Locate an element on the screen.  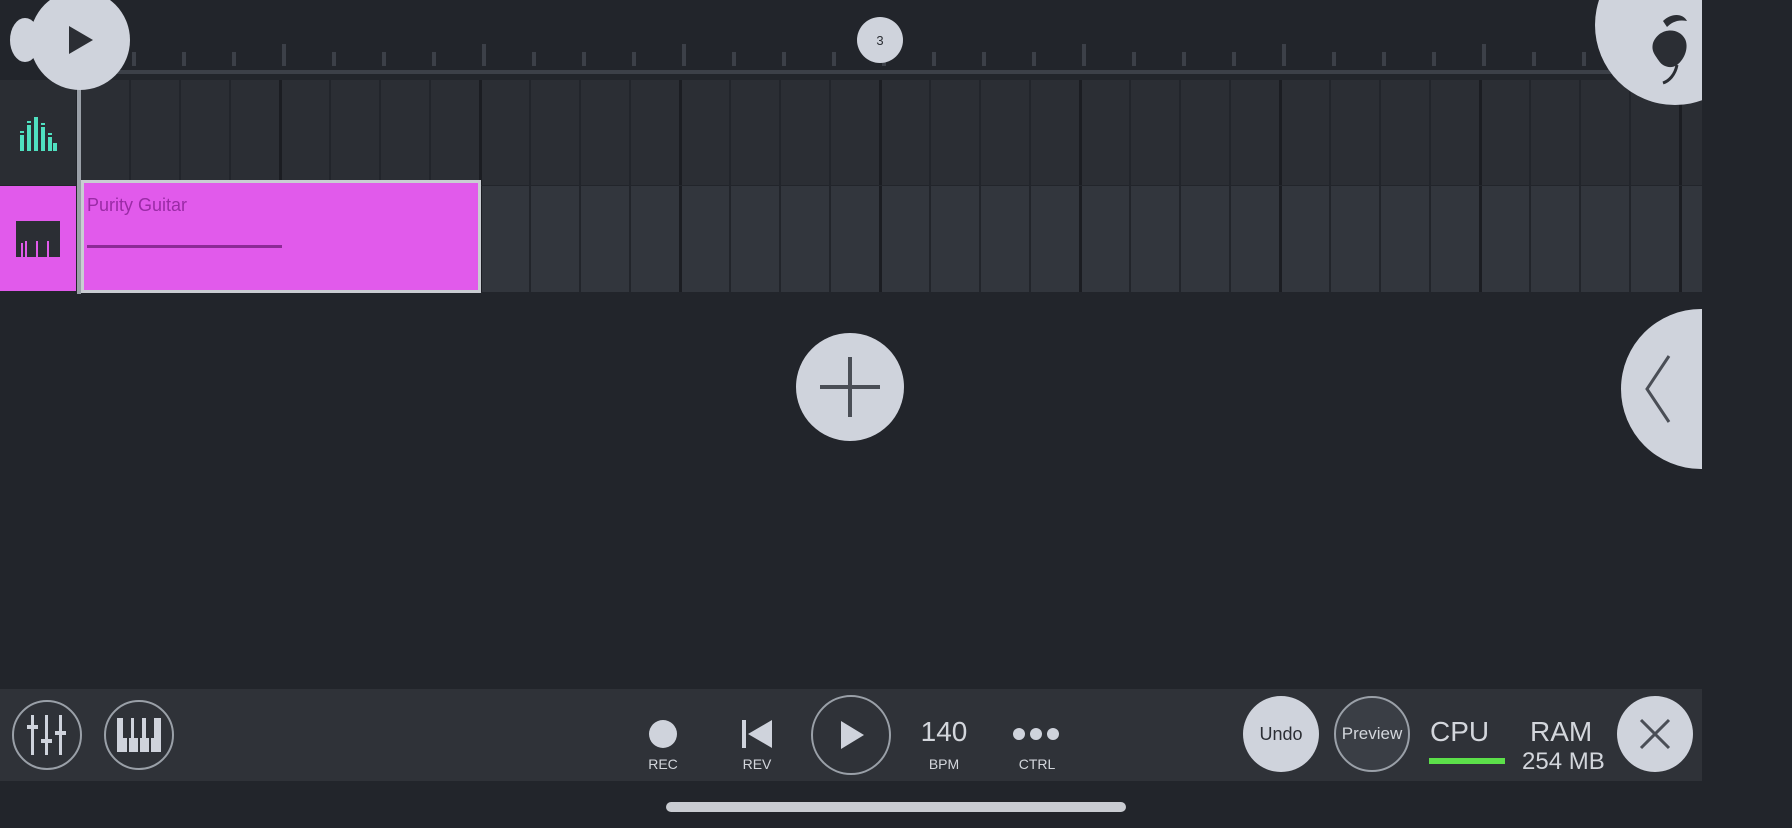
close-button is located at coordinates (1655, 734).